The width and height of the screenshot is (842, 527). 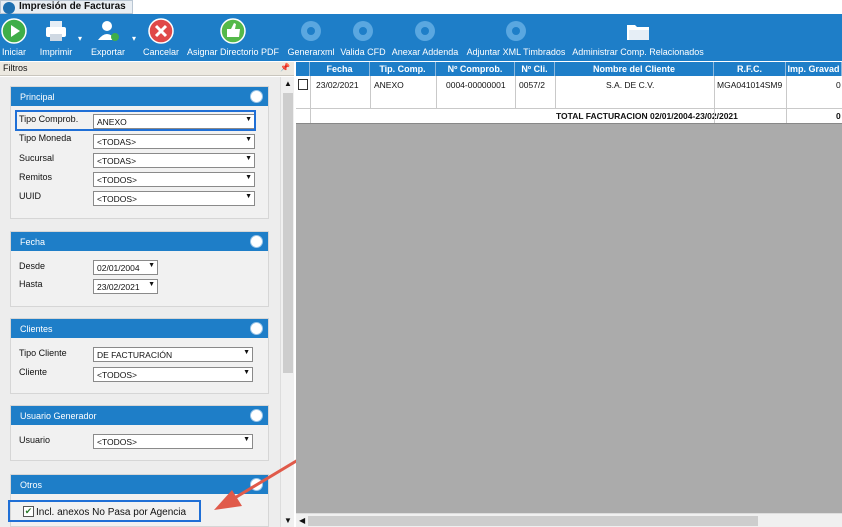 I want to click on uuid-select: <TODOS> ▼, so click(x=174, y=198).